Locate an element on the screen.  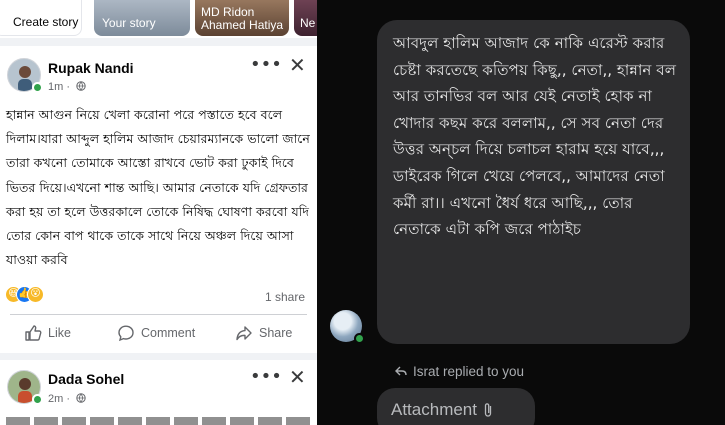
your-story-card: Your story is located at coordinates (142, 18).